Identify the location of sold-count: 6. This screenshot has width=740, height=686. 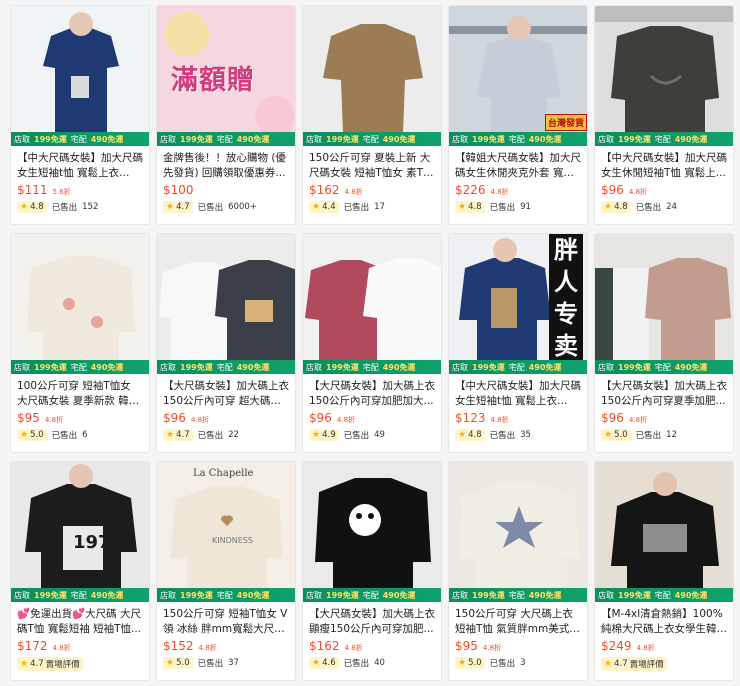
(85, 435).